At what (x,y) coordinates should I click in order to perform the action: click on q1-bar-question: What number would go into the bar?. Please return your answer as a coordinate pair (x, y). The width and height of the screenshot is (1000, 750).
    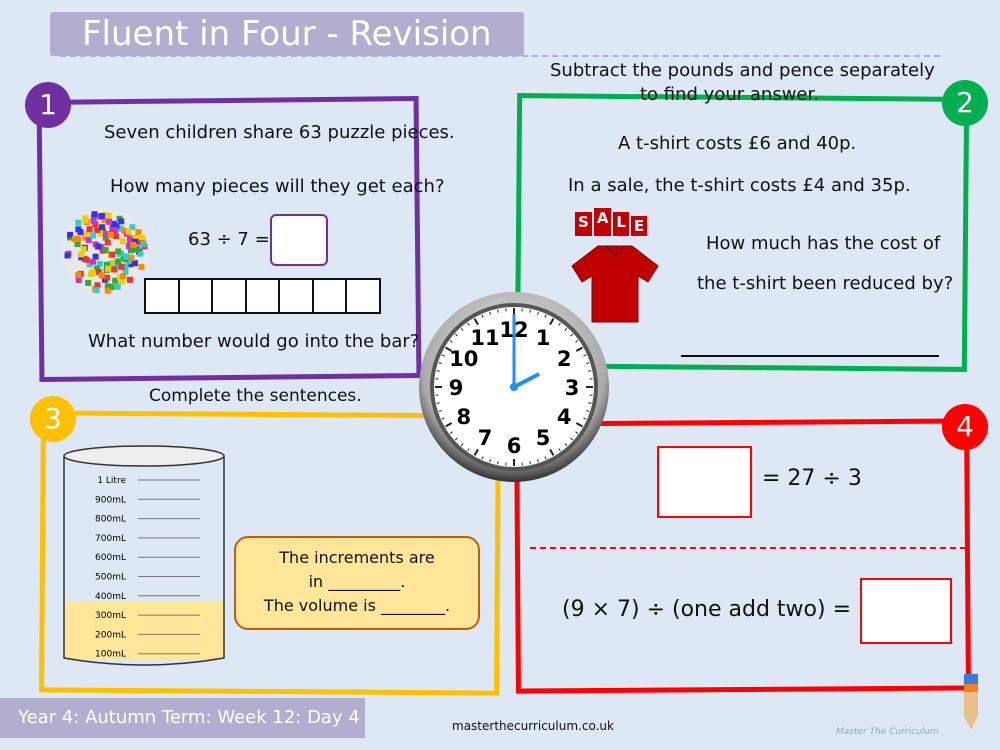
    Looking at the image, I should click on (253, 341).